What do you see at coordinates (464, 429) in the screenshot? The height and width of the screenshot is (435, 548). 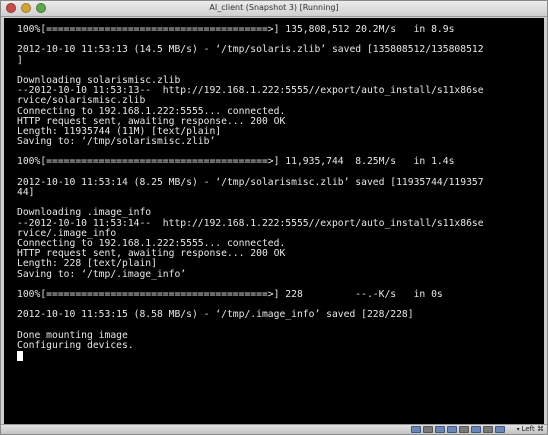 I see `shared-folders-icon` at bounding box center [464, 429].